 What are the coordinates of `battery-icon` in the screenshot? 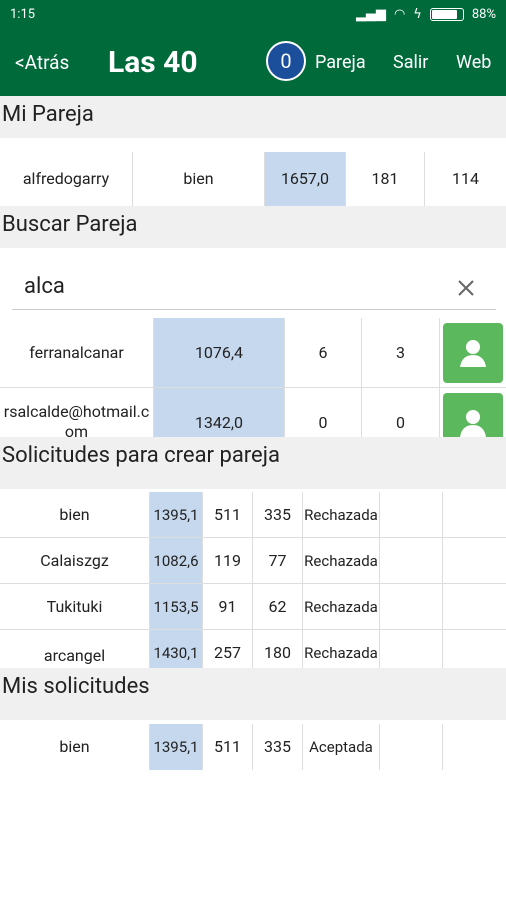 It's located at (446, 14).